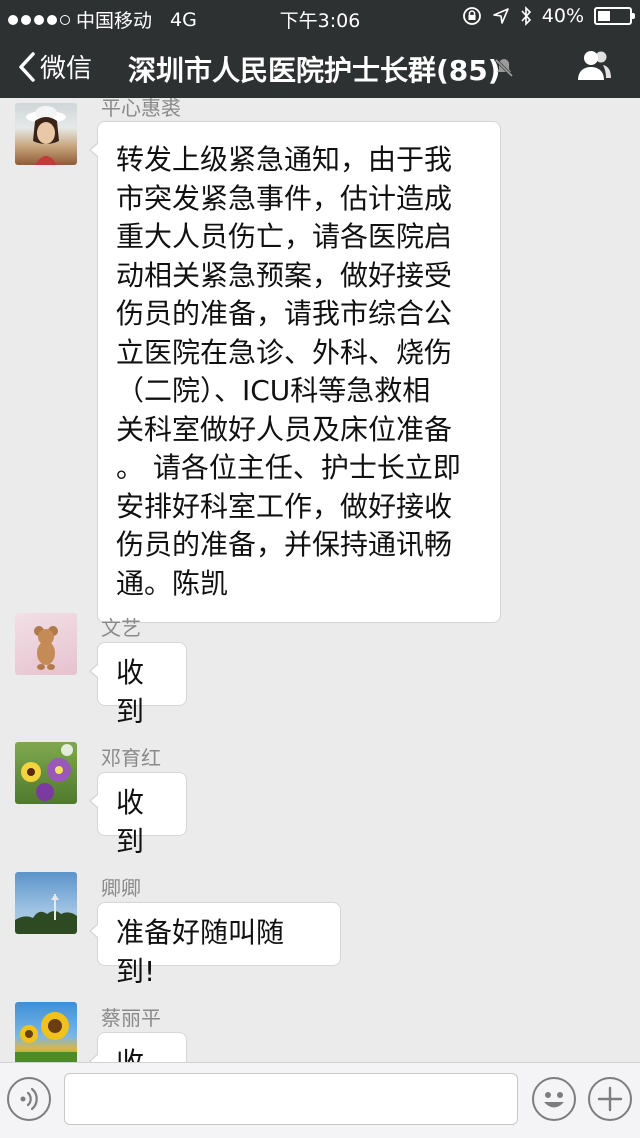  I want to click on status-right: 40%, so click(548, 16).